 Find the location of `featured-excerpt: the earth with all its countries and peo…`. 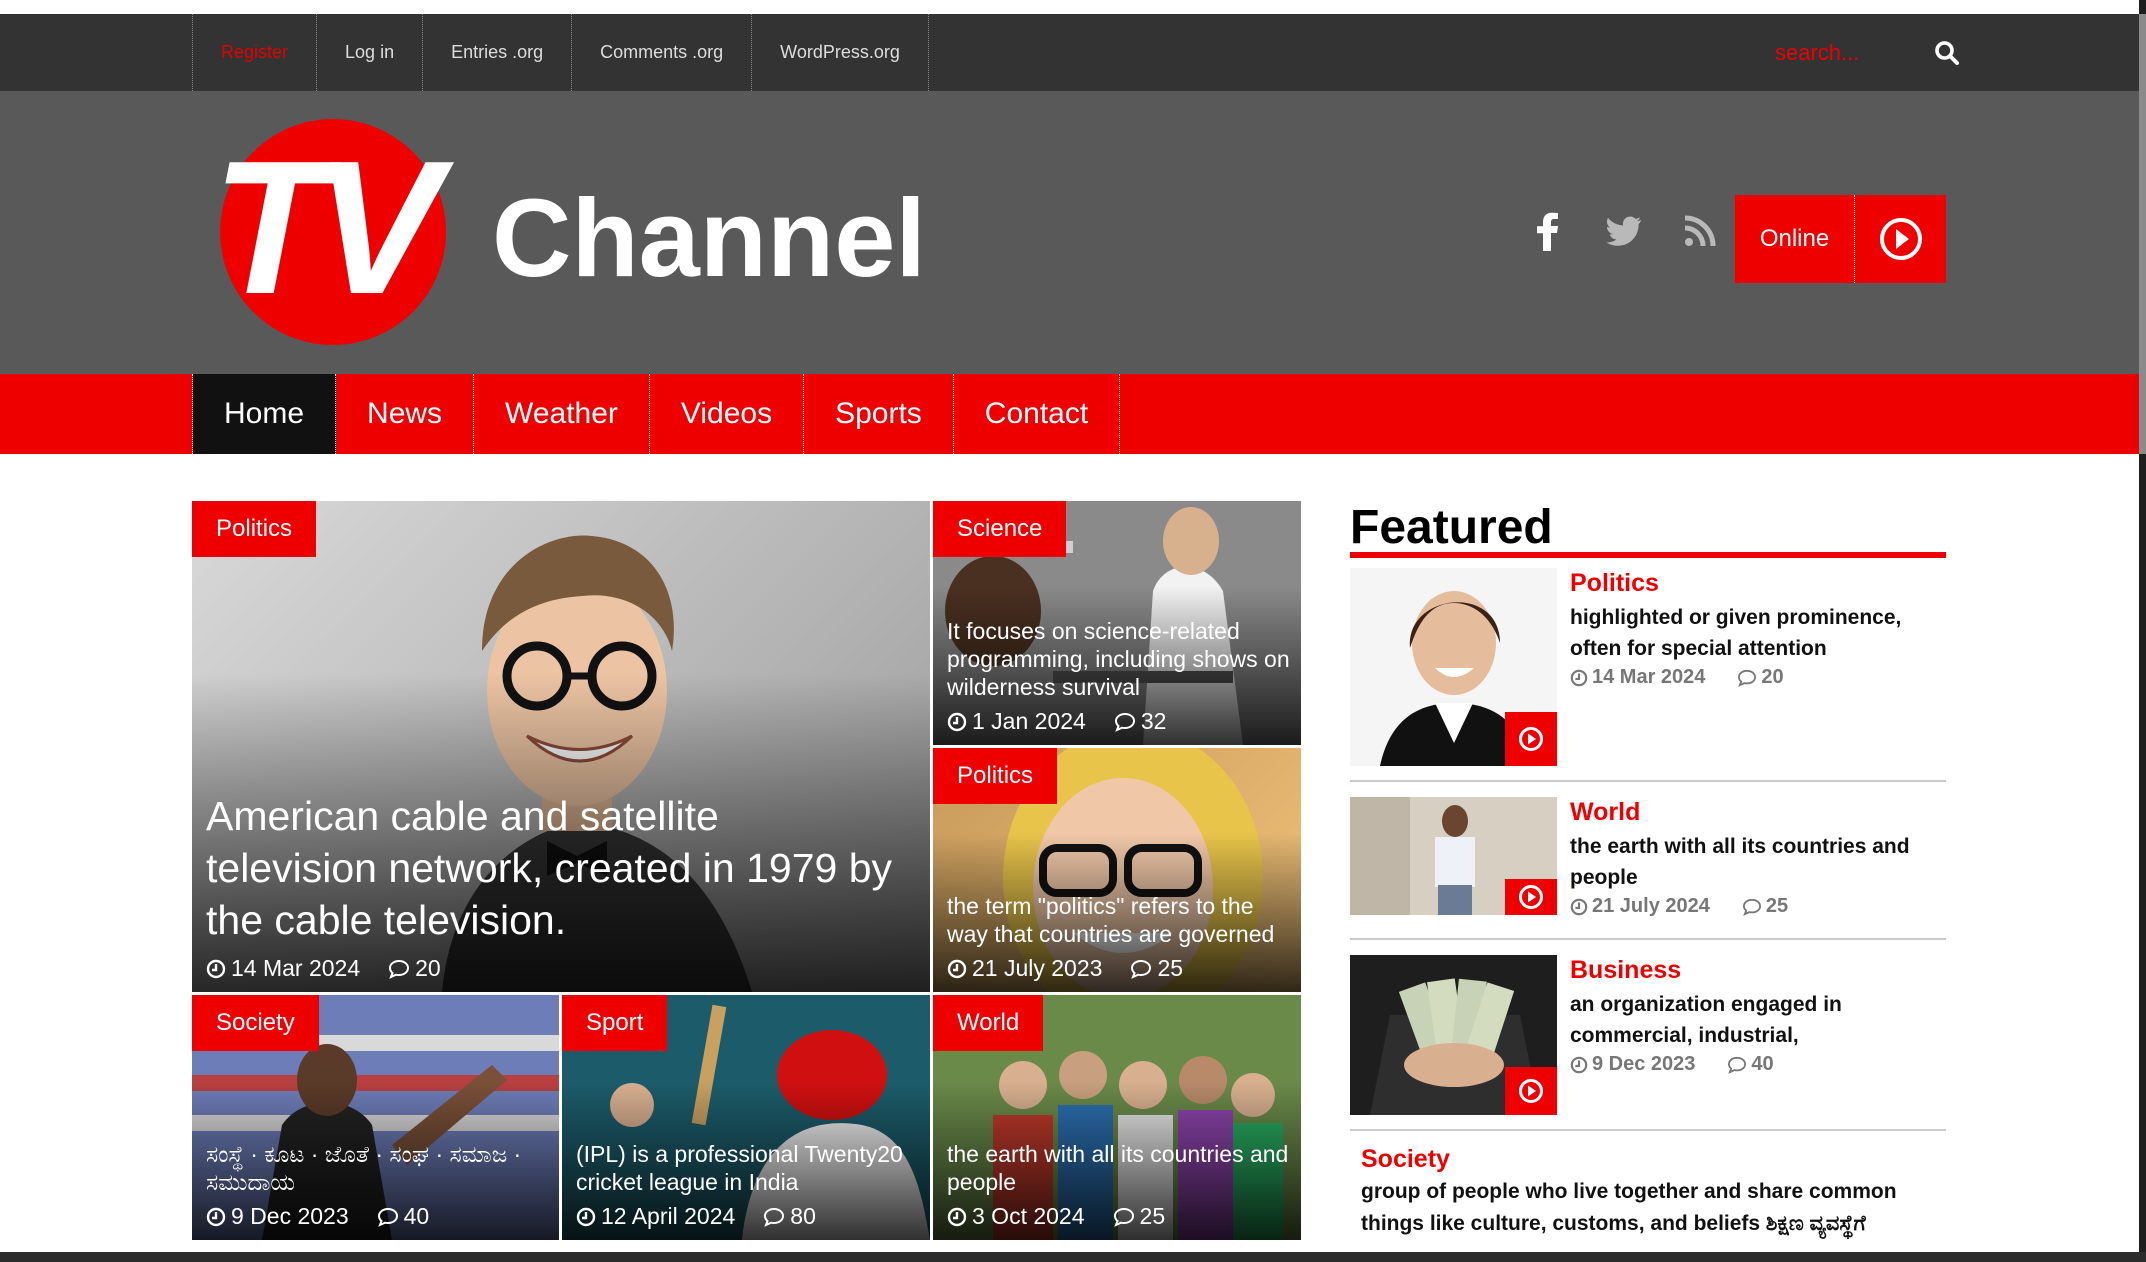

featured-excerpt: the earth with all its countries and peo… is located at coordinates (1758, 862).